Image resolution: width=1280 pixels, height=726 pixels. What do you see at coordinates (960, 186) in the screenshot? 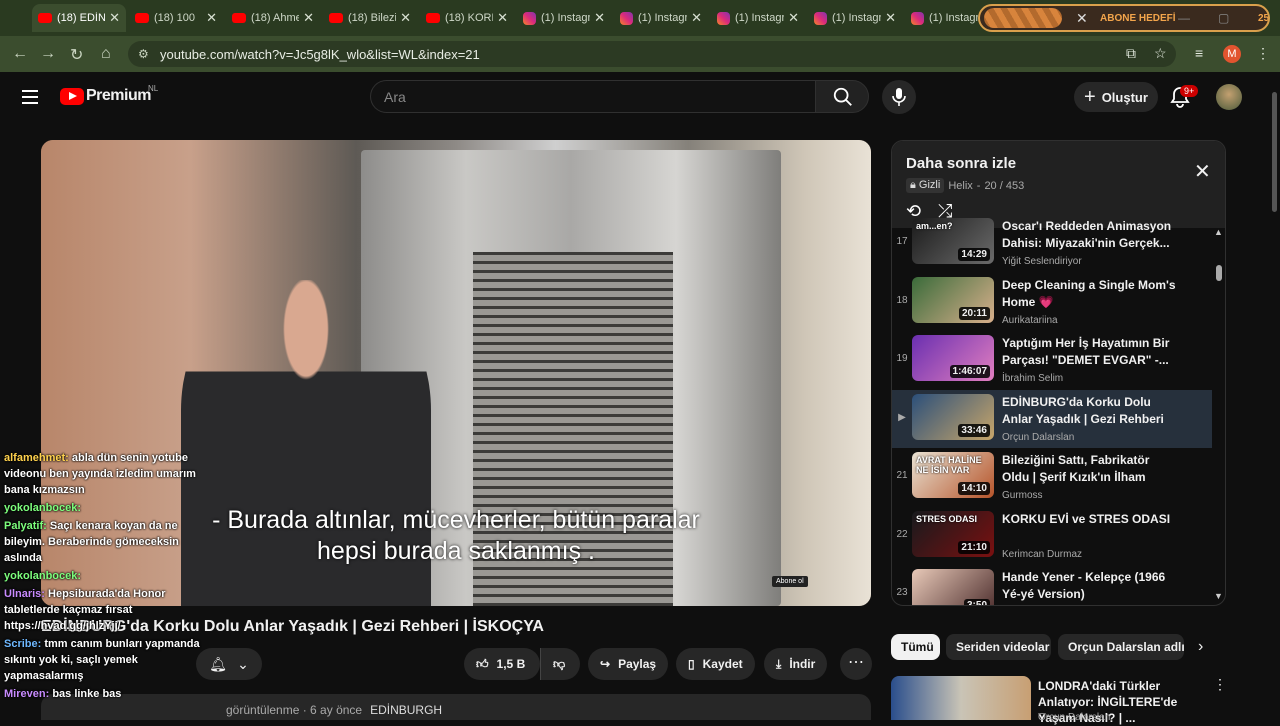
I see `playlist-owner: Helix` at bounding box center [960, 186].